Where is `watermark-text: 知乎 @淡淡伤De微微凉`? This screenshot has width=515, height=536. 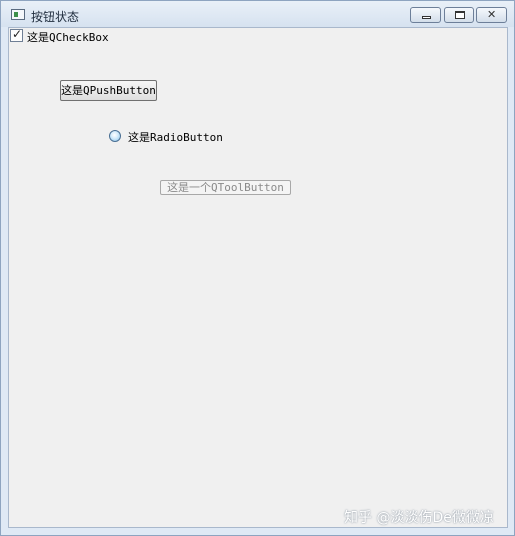 watermark-text: 知乎 @淡淡伤De微微凉 is located at coordinates (419, 518).